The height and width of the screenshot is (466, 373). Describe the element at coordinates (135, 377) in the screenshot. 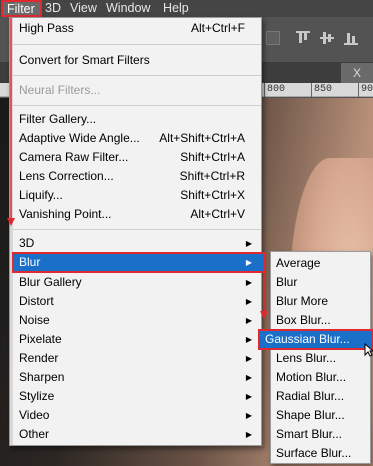

I see `menu-item-sharpen: Sharpen ▶` at that location.